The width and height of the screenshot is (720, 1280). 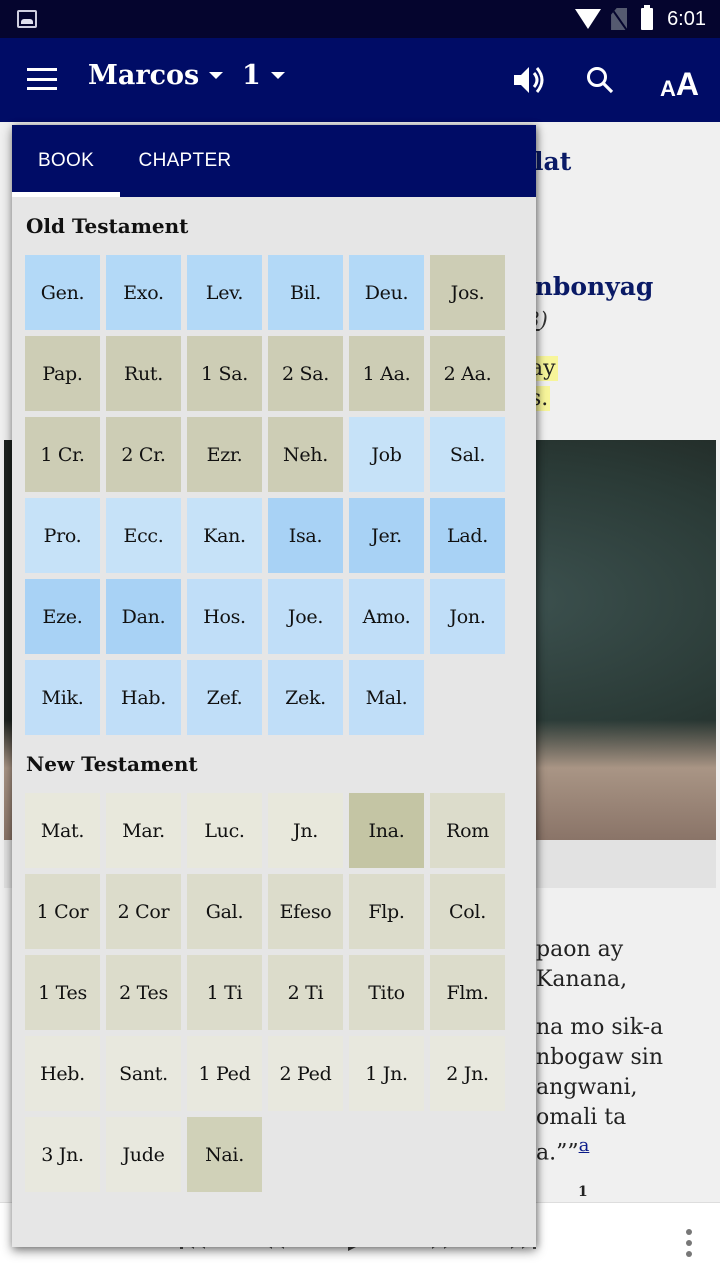 What do you see at coordinates (386, 616) in the screenshot?
I see `book-tile: Amo.` at bounding box center [386, 616].